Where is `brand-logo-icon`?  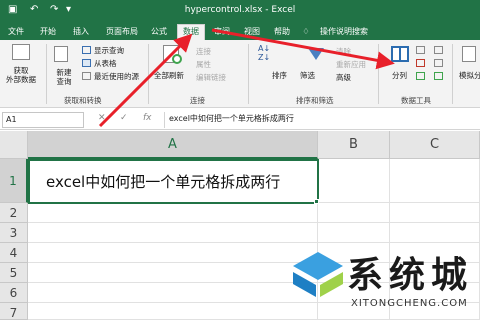
brand-logo-icon is located at coordinates (318, 274).